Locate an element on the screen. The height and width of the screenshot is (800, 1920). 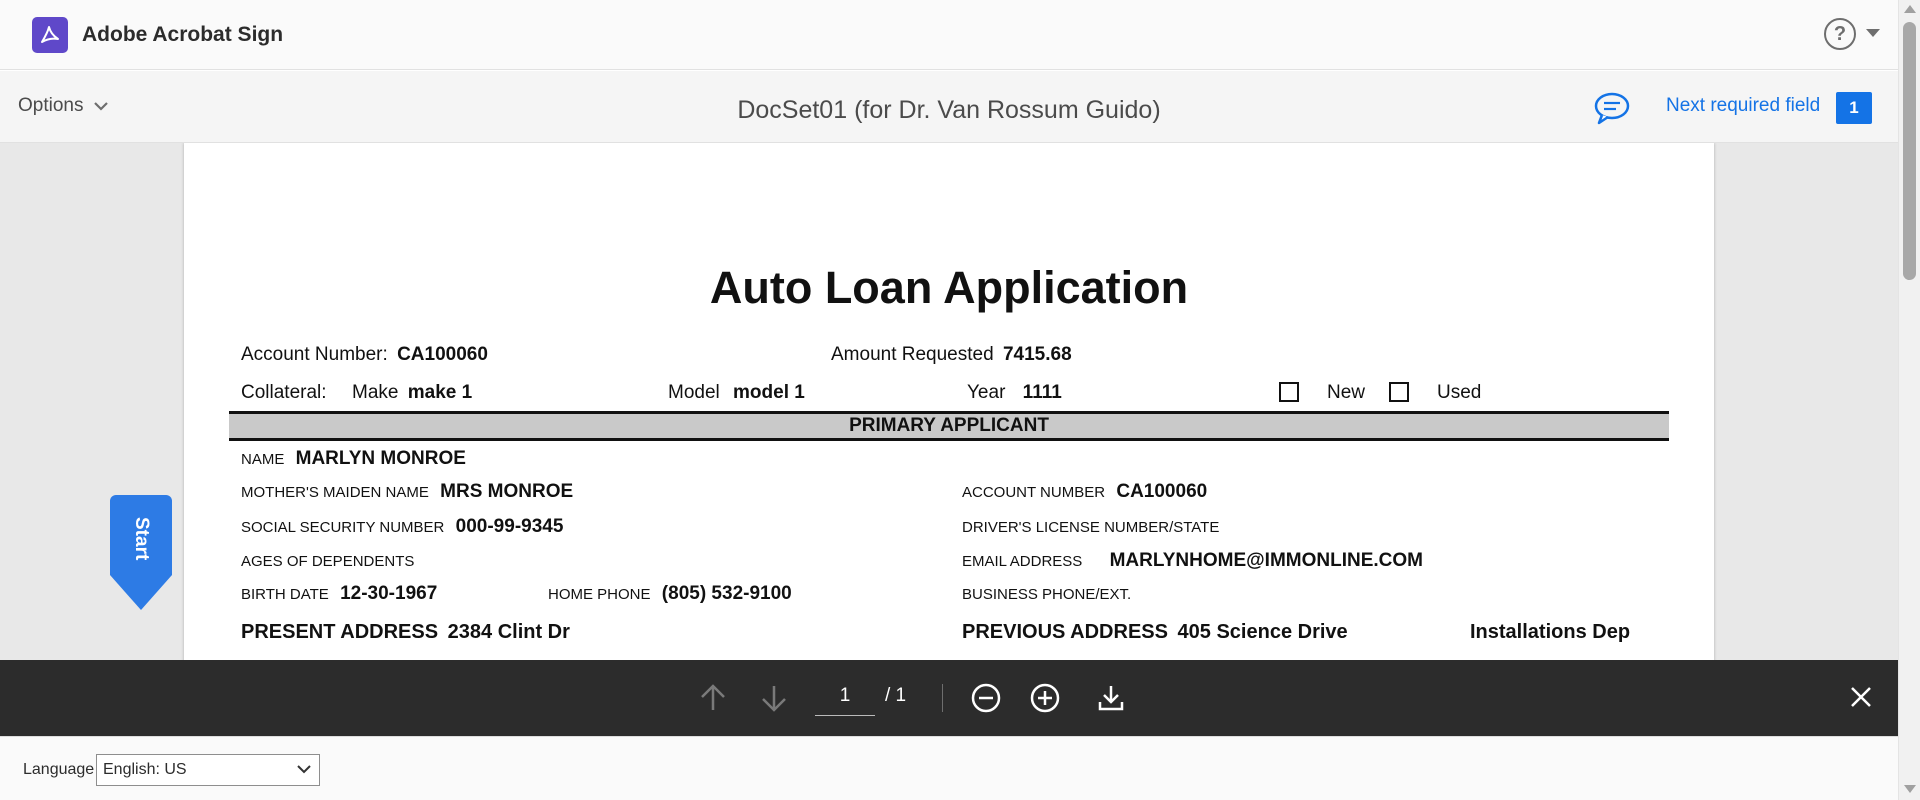
ssn-row: SOCIAL SECURITY NUMBER 000-99-9345 is located at coordinates (402, 527).